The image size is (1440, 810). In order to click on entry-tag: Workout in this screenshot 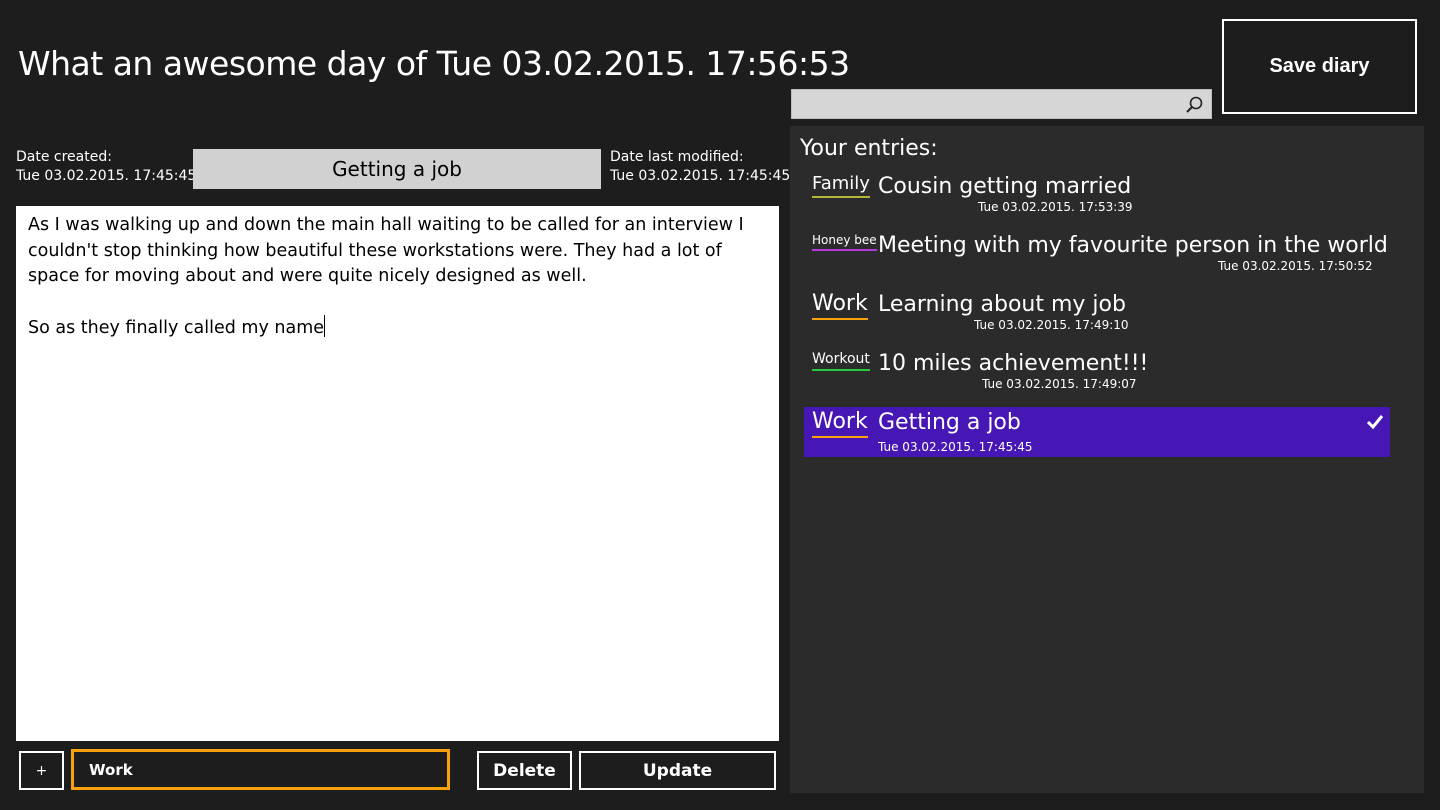, I will do `click(841, 361)`.